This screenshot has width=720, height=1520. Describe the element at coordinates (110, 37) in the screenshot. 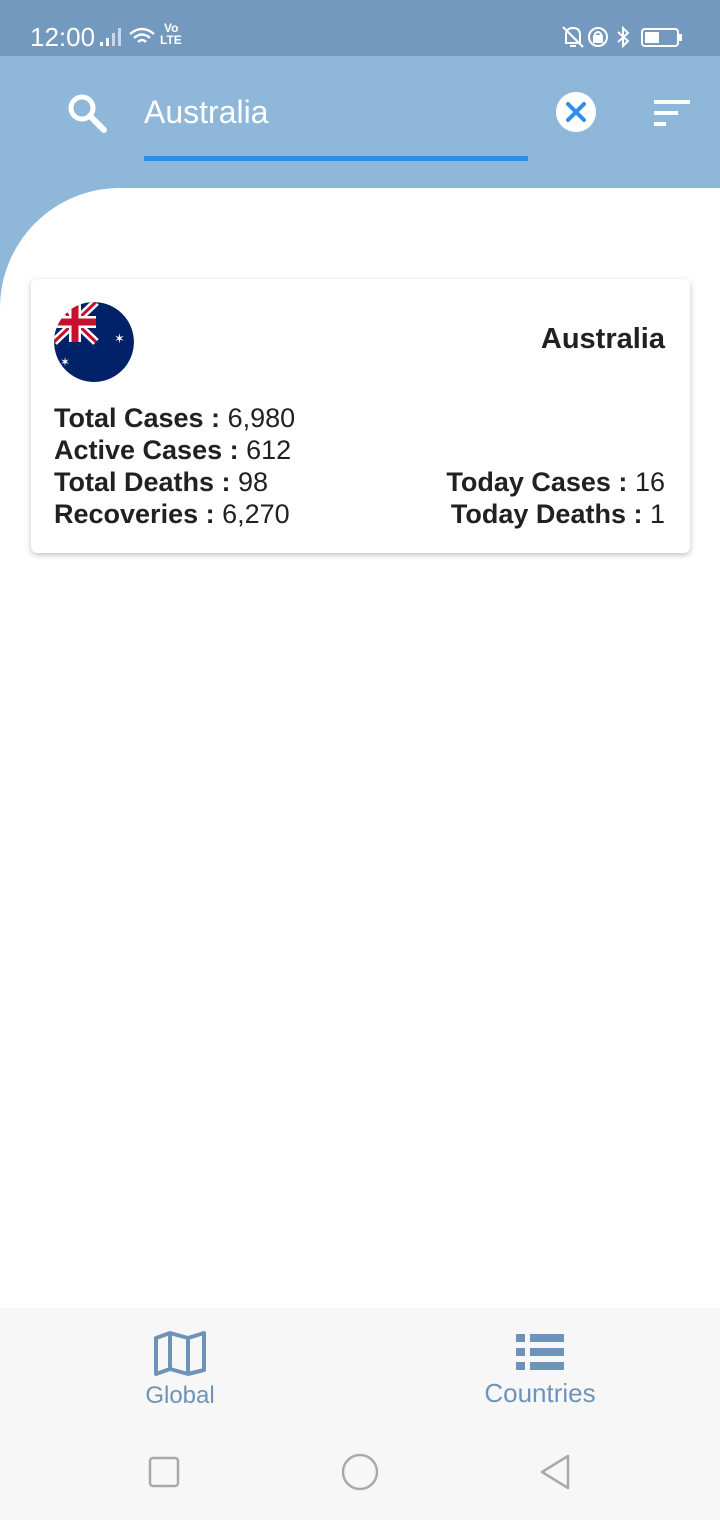

I see `signal-icon` at that location.